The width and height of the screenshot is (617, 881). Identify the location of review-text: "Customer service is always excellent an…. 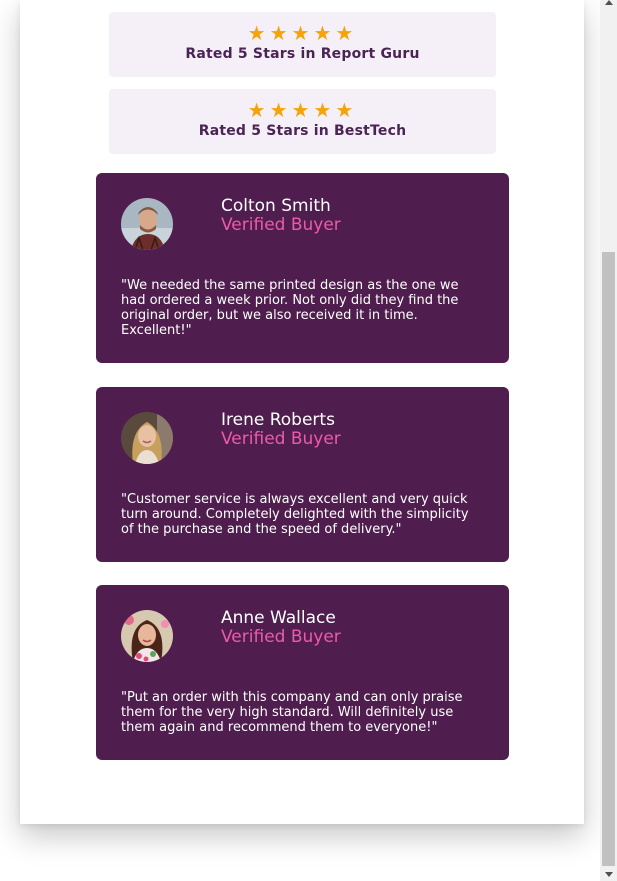
(295, 514).